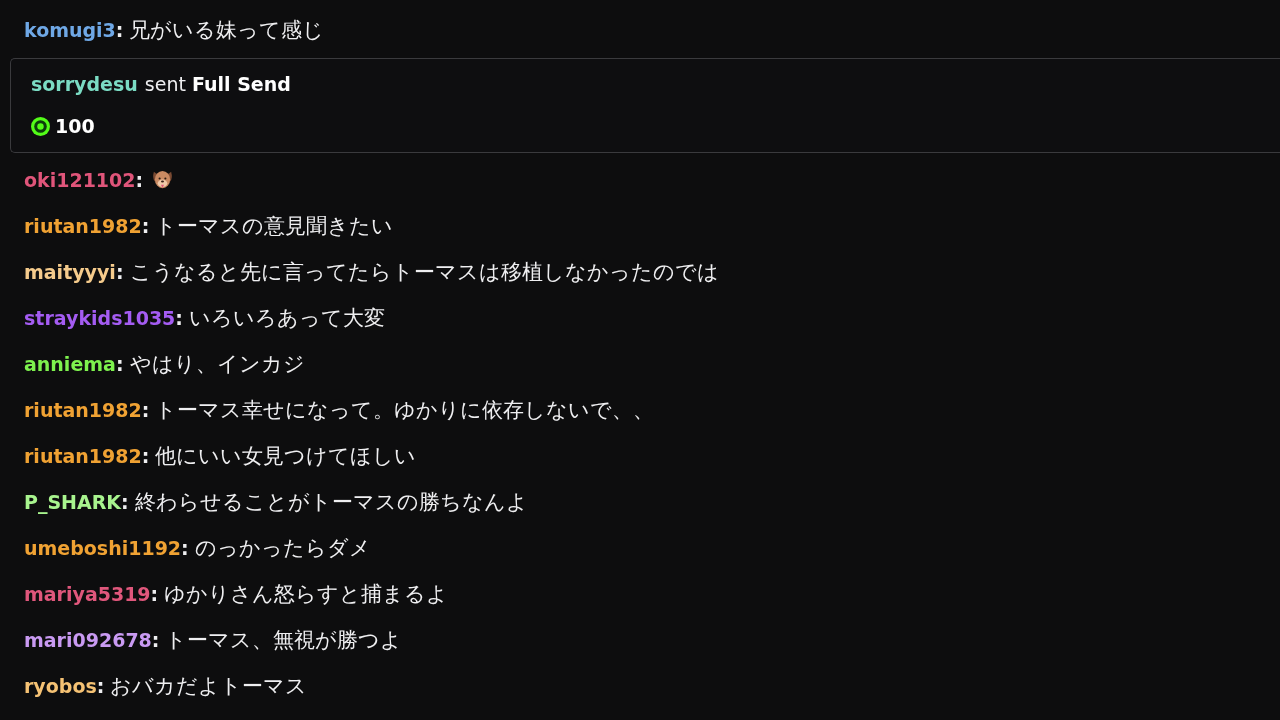  Describe the element at coordinates (87, 594) in the screenshot. I see `username: mariya5319` at that location.